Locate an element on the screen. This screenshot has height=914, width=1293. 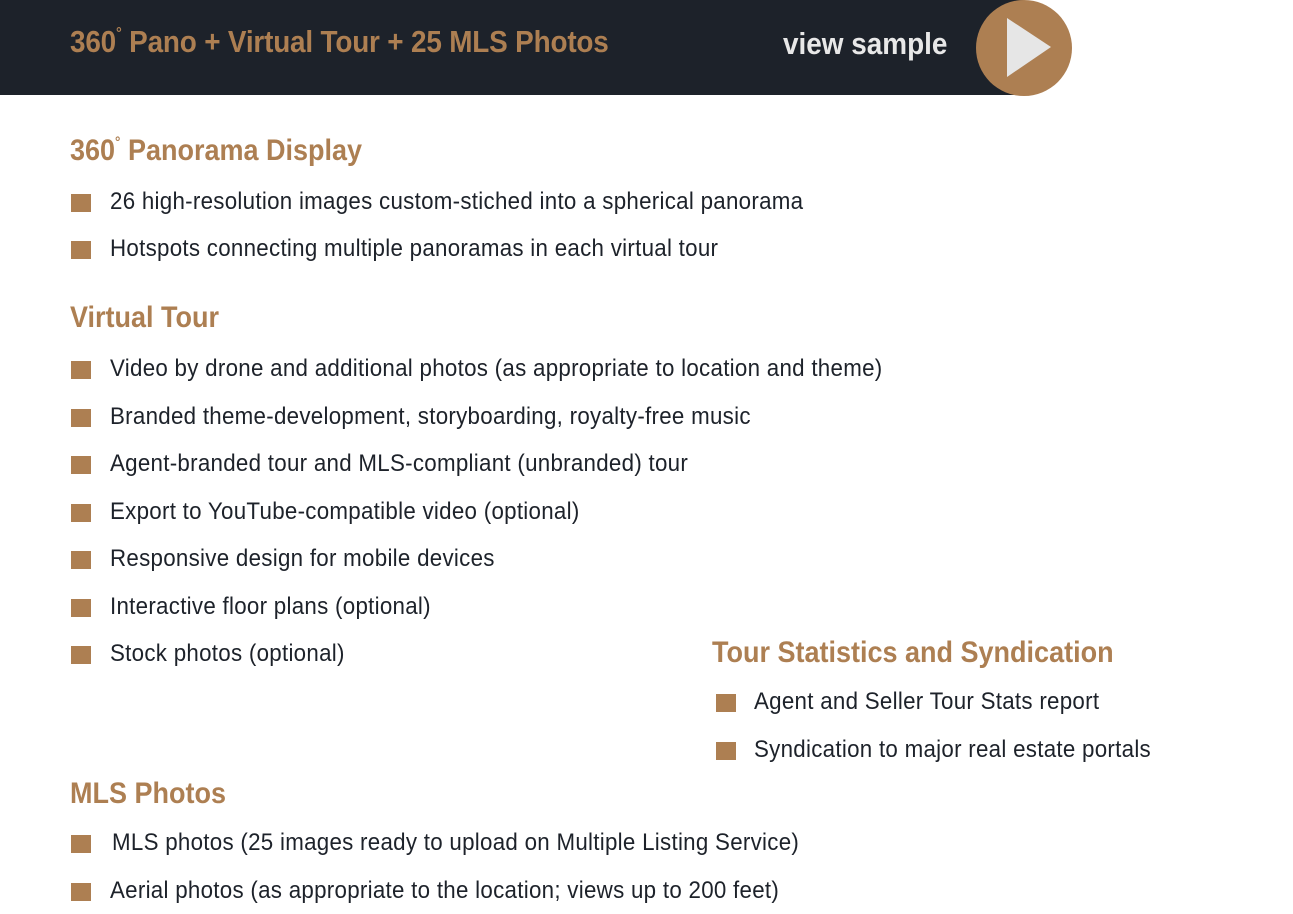
section-title-virtual-tour: Virtual Tour is located at coordinates (145, 317).